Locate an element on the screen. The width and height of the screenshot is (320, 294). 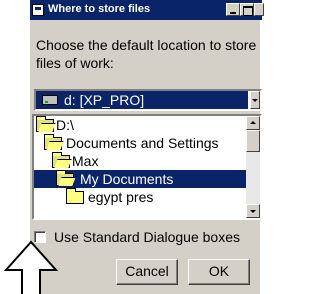
drive-selected: d: [XP_PRO] is located at coordinates (142, 100).